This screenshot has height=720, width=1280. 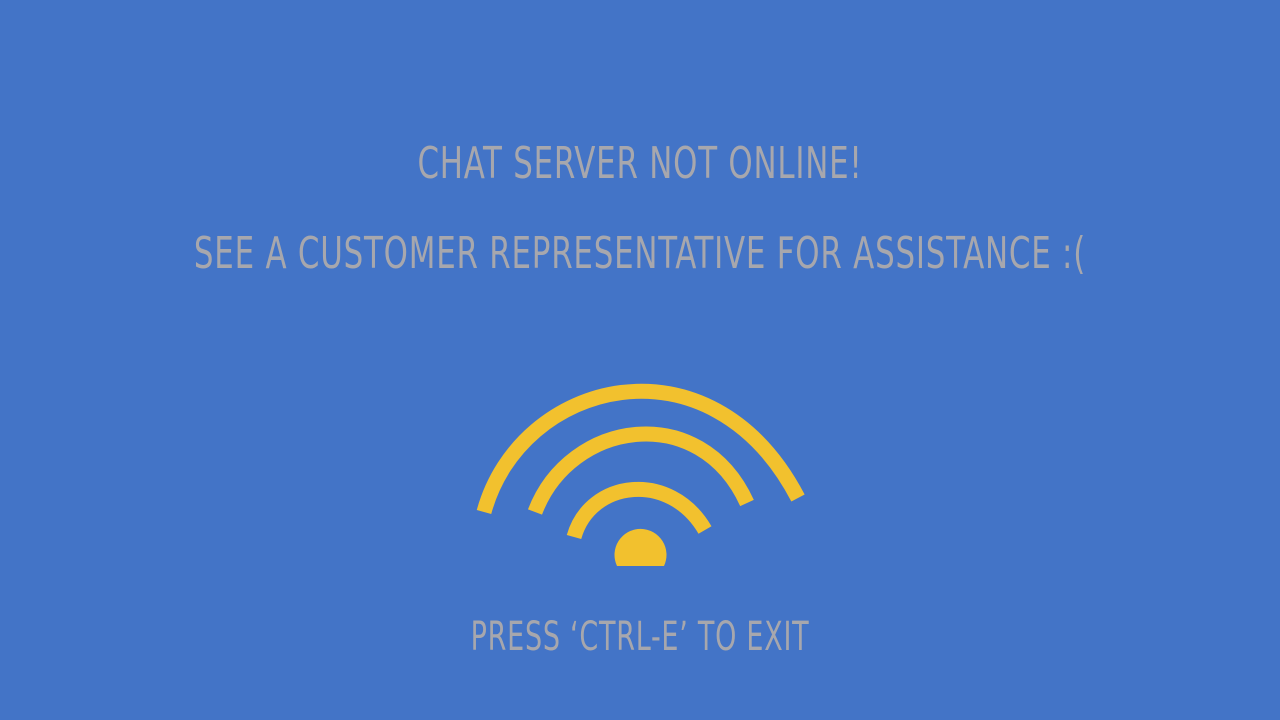 I want to click on exit-hint: Press ‘Ctrl-E’ to exit, so click(x=640, y=637).